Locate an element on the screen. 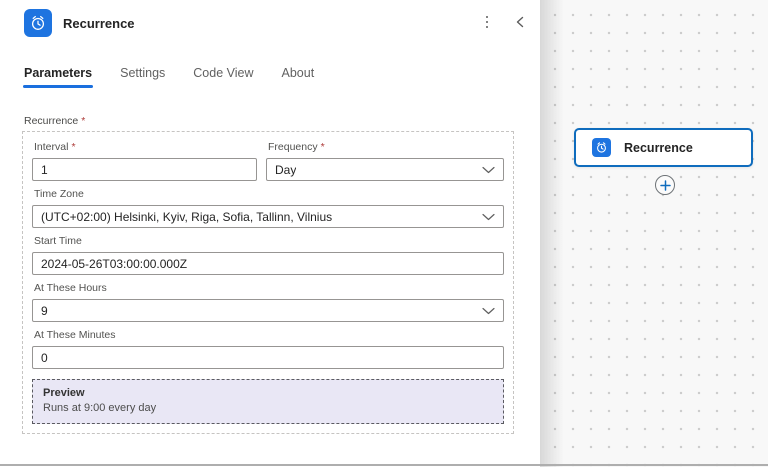 The width and height of the screenshot is (768, 467). at-these-hours-label: At These Hours is located at coordinates (70, 288).